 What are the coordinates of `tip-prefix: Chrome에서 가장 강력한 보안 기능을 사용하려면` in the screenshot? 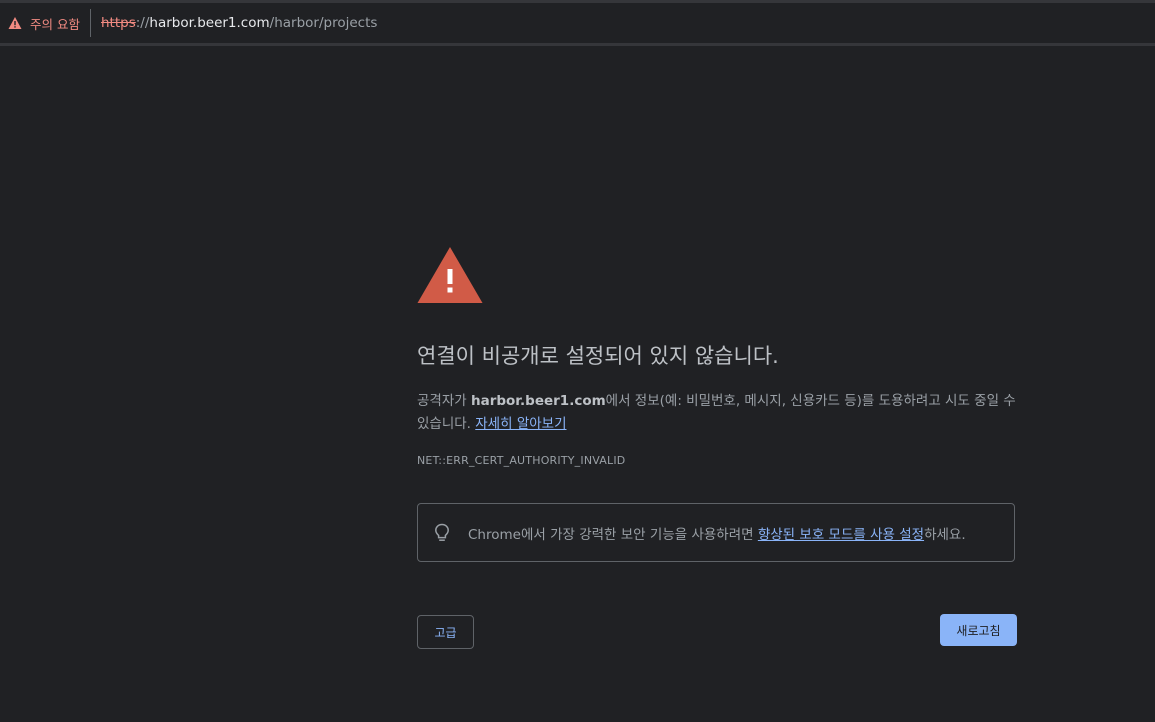 It's located at (613, 534).